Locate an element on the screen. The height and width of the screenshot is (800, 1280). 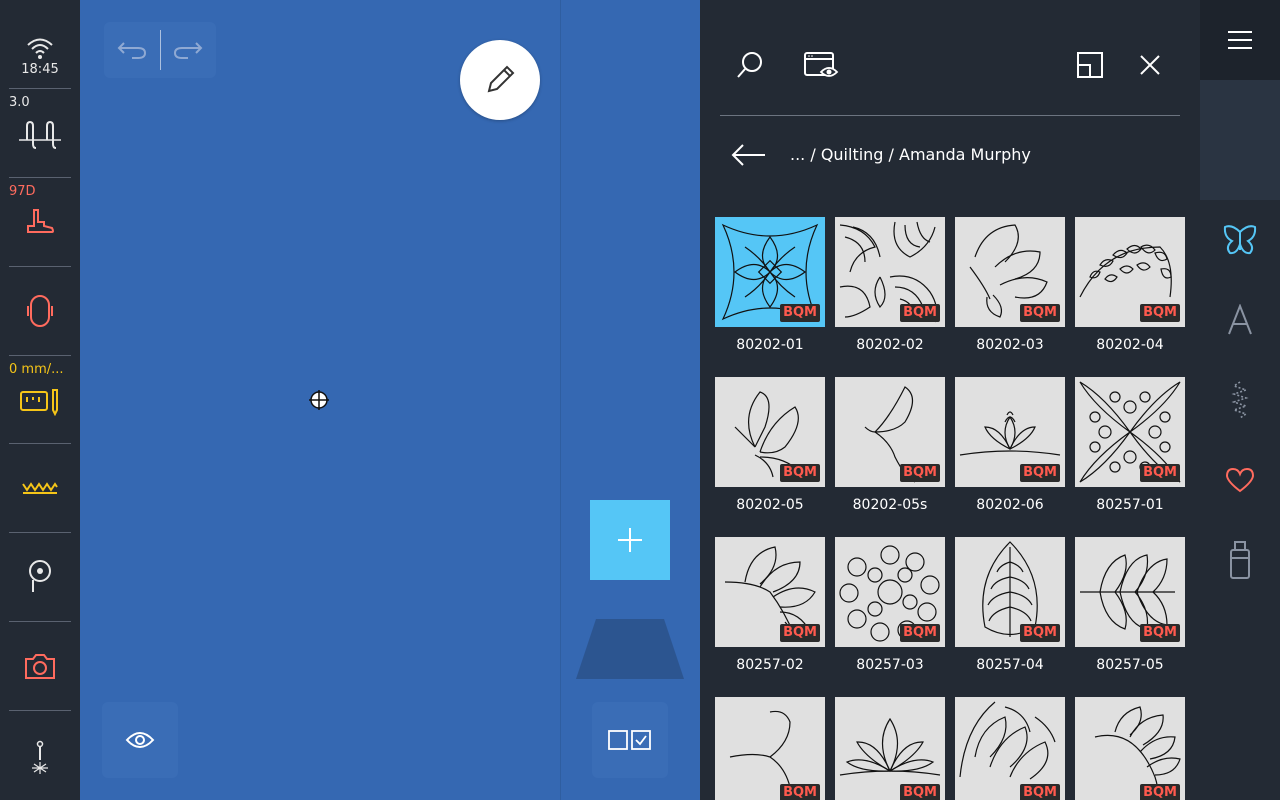
expand-icon is located at coordinates (1090, 65).